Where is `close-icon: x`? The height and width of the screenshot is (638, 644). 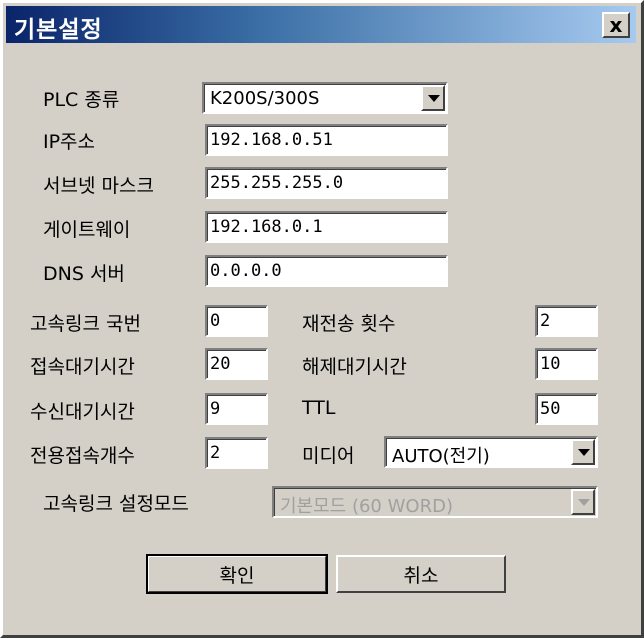 close-icon: x is located at coordinates (616, 25).